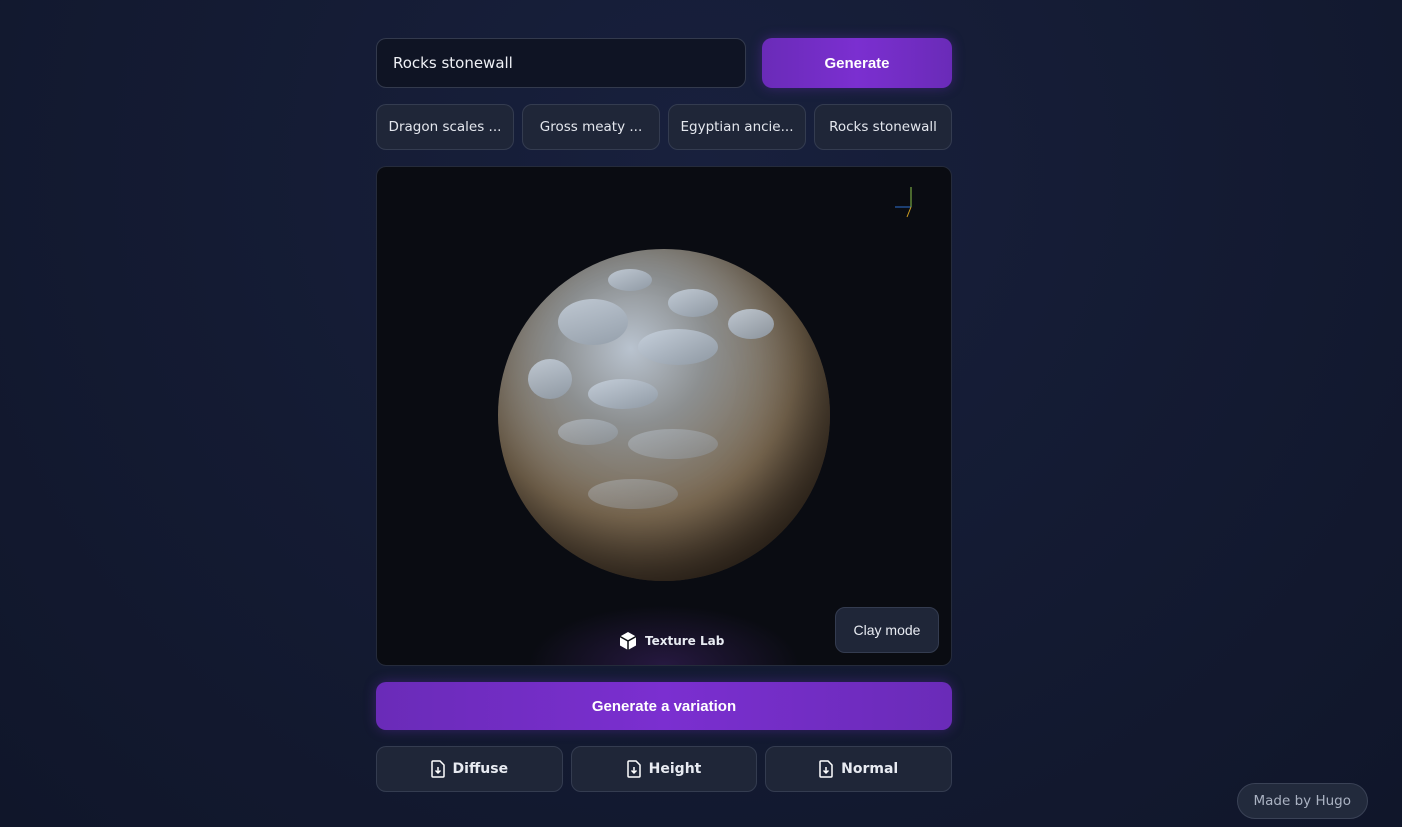 This screenshot has width=1402, height=827. Describe the element at coordinates (480, 769) in the screenshot. I see `download-label: Diffuse` at that location.